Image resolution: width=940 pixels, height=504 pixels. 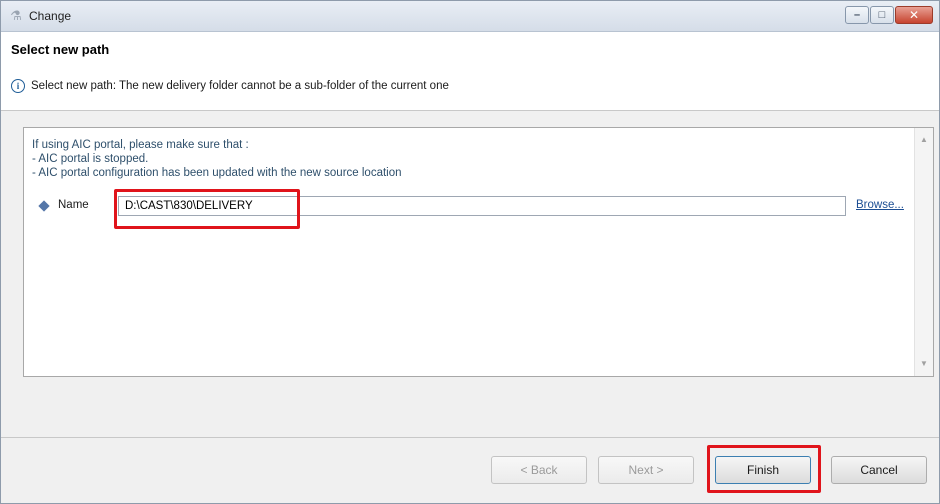 I want to click on minimize-button: –, so click(x=857, y=15).